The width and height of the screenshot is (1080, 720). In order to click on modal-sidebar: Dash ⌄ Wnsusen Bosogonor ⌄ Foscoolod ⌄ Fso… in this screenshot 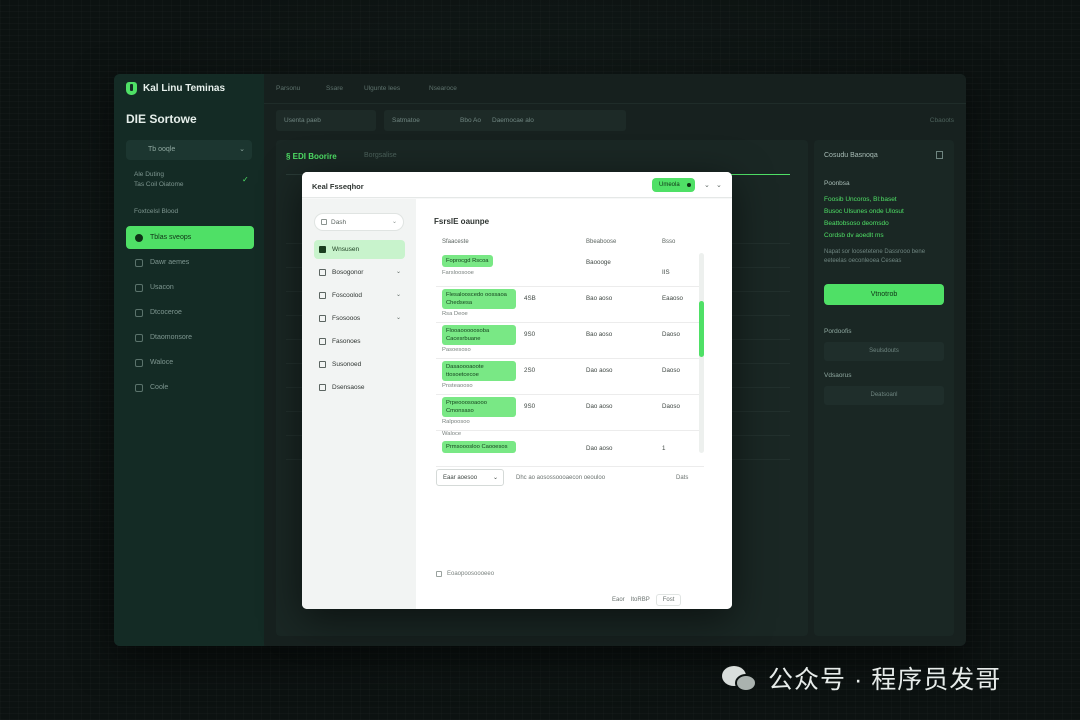, I will do `click(359, 404)`.